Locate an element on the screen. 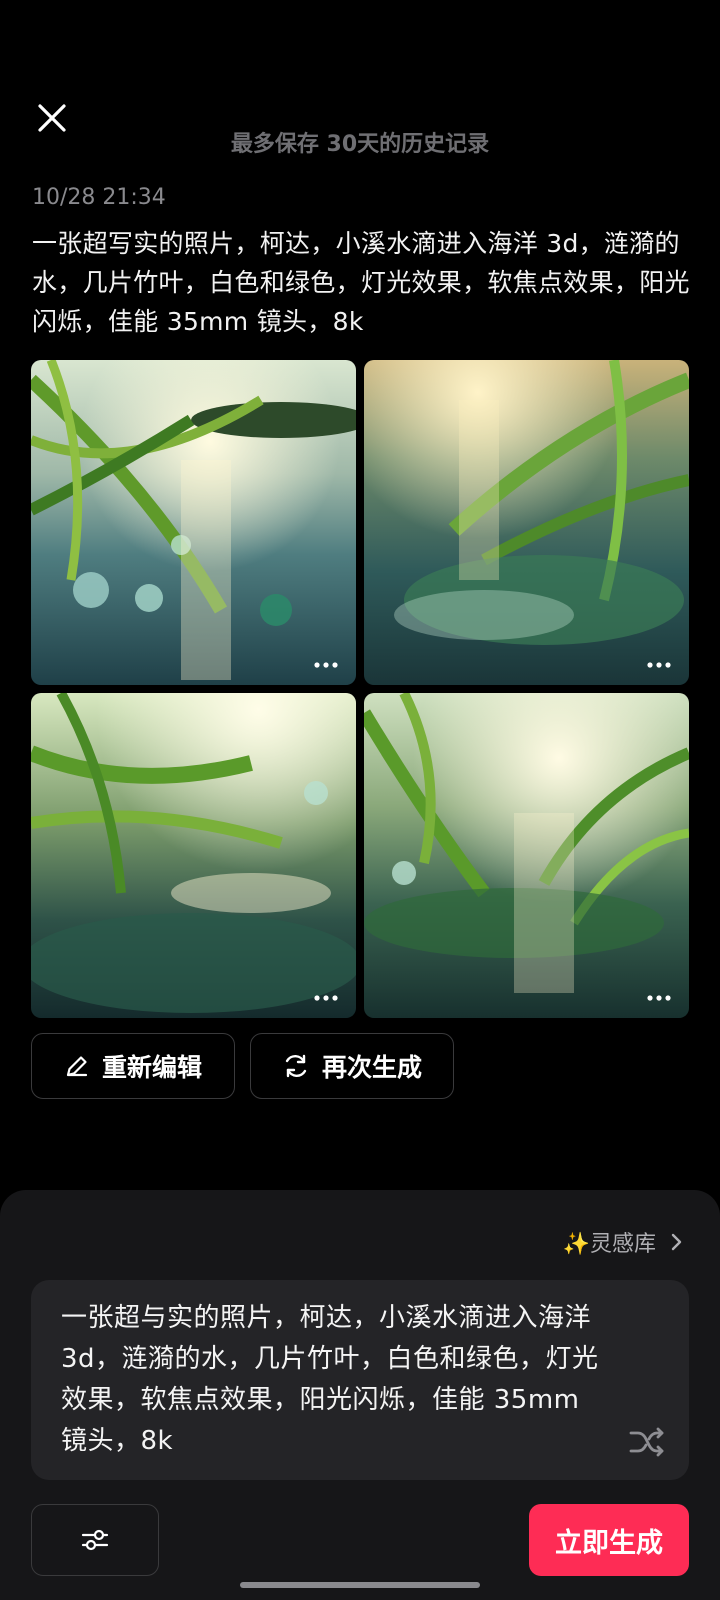 The image size is (720, 1600). home-indicator is located at coordinates (360, 1585).